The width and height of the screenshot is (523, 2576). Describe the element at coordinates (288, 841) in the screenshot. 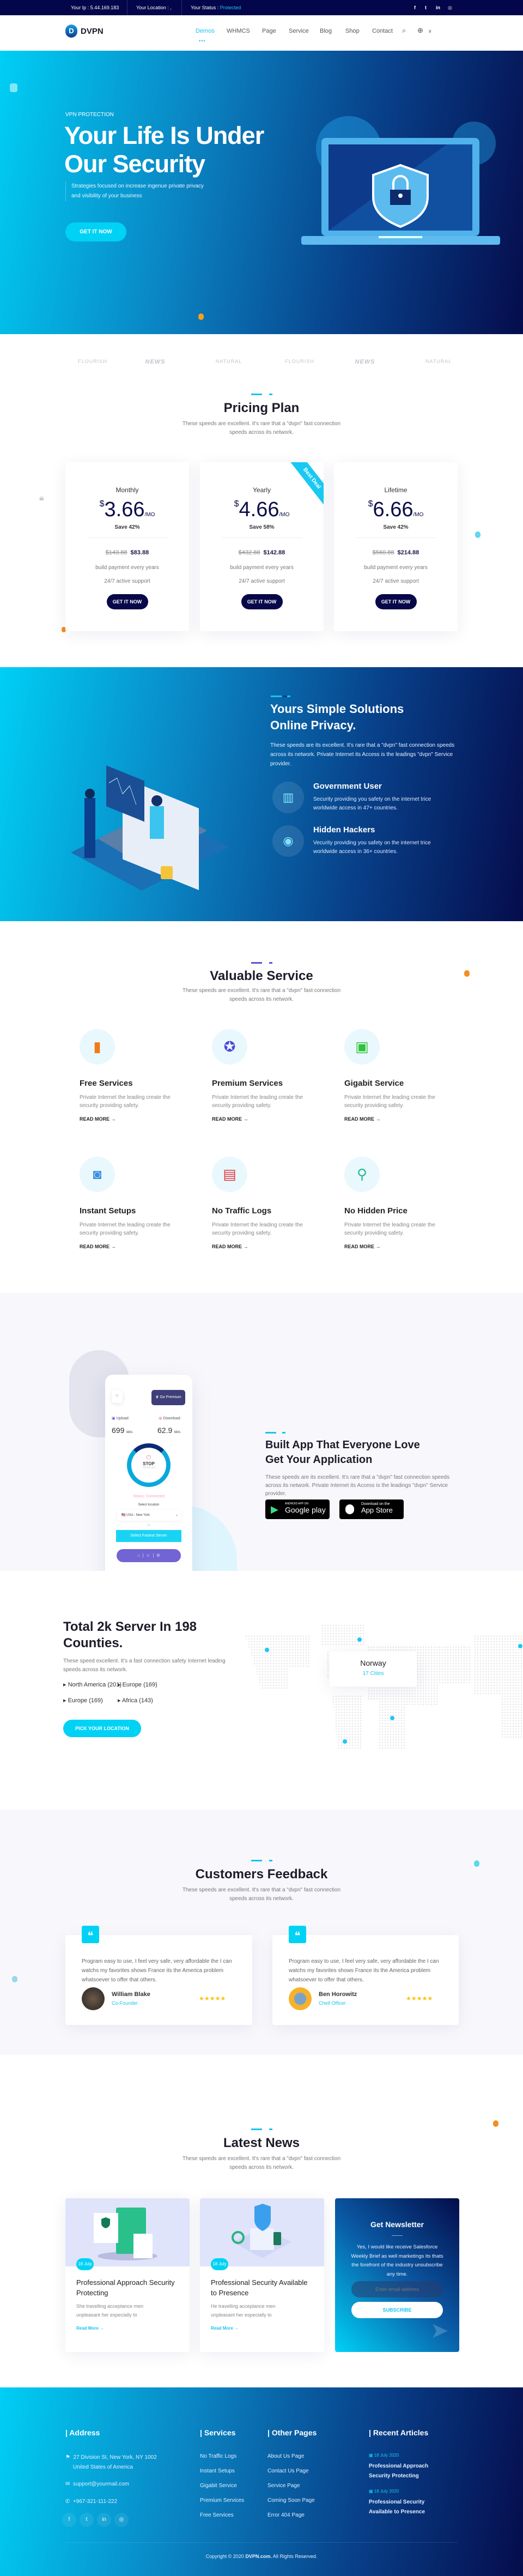

I see `eye-scan-icon: ◉` at that location.